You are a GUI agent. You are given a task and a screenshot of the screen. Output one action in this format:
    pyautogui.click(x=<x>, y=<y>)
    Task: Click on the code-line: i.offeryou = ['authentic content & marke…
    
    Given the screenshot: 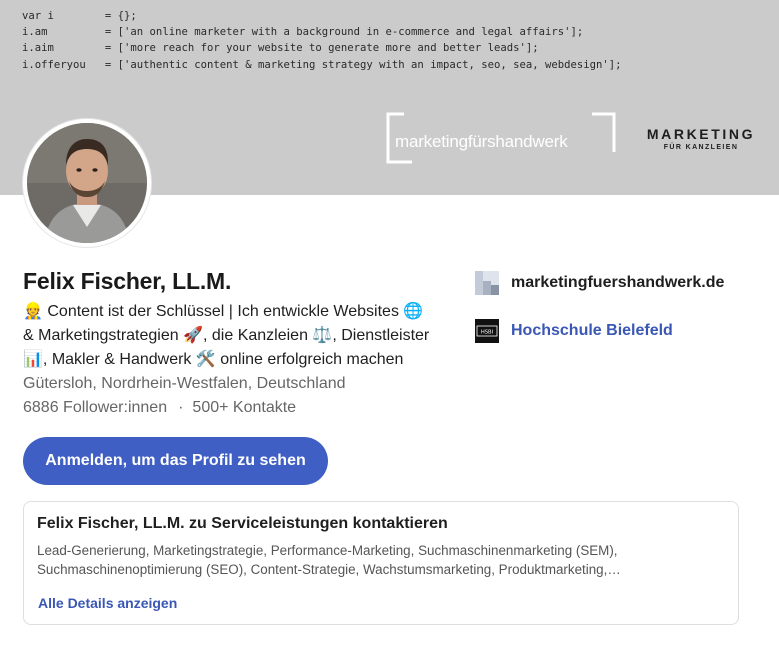 What is the action you would take?
    pyautogui.click(x=322, y=64)
    